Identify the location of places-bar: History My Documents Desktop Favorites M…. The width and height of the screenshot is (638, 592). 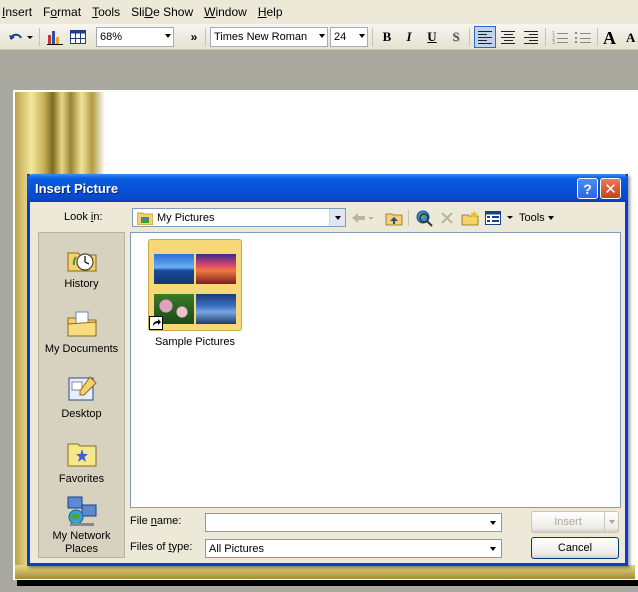
(81, 395).